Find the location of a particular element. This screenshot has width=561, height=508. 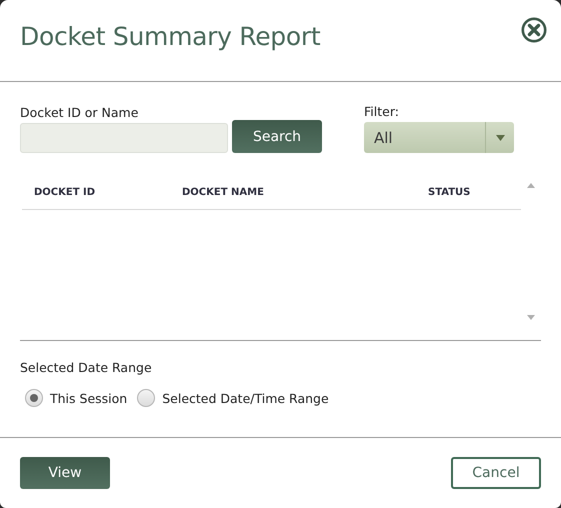

filter-label: Filter: is located at coordinates (382, 111).